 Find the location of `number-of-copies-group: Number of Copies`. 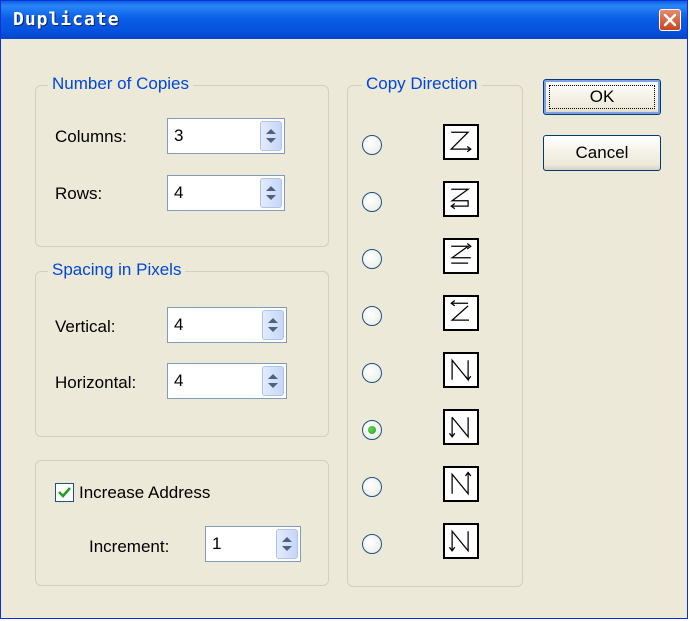

number-of-copies-group: Number of Copies is located at coordinates (182, 160).